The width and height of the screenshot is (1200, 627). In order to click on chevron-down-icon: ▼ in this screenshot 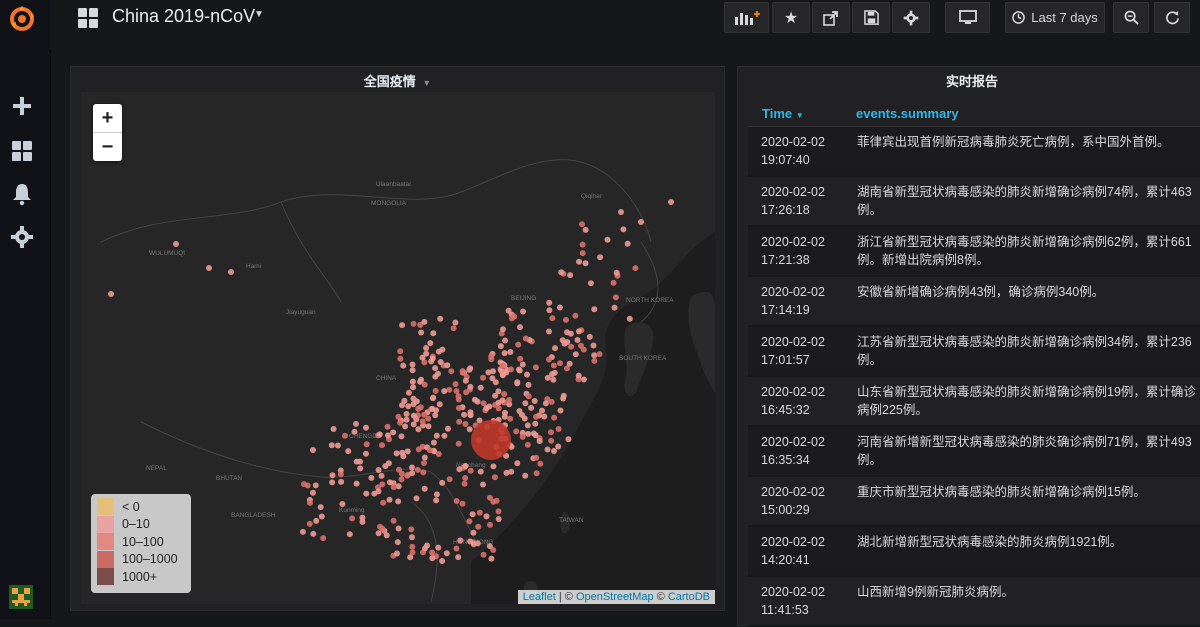, I will do `click(259, 14)`.